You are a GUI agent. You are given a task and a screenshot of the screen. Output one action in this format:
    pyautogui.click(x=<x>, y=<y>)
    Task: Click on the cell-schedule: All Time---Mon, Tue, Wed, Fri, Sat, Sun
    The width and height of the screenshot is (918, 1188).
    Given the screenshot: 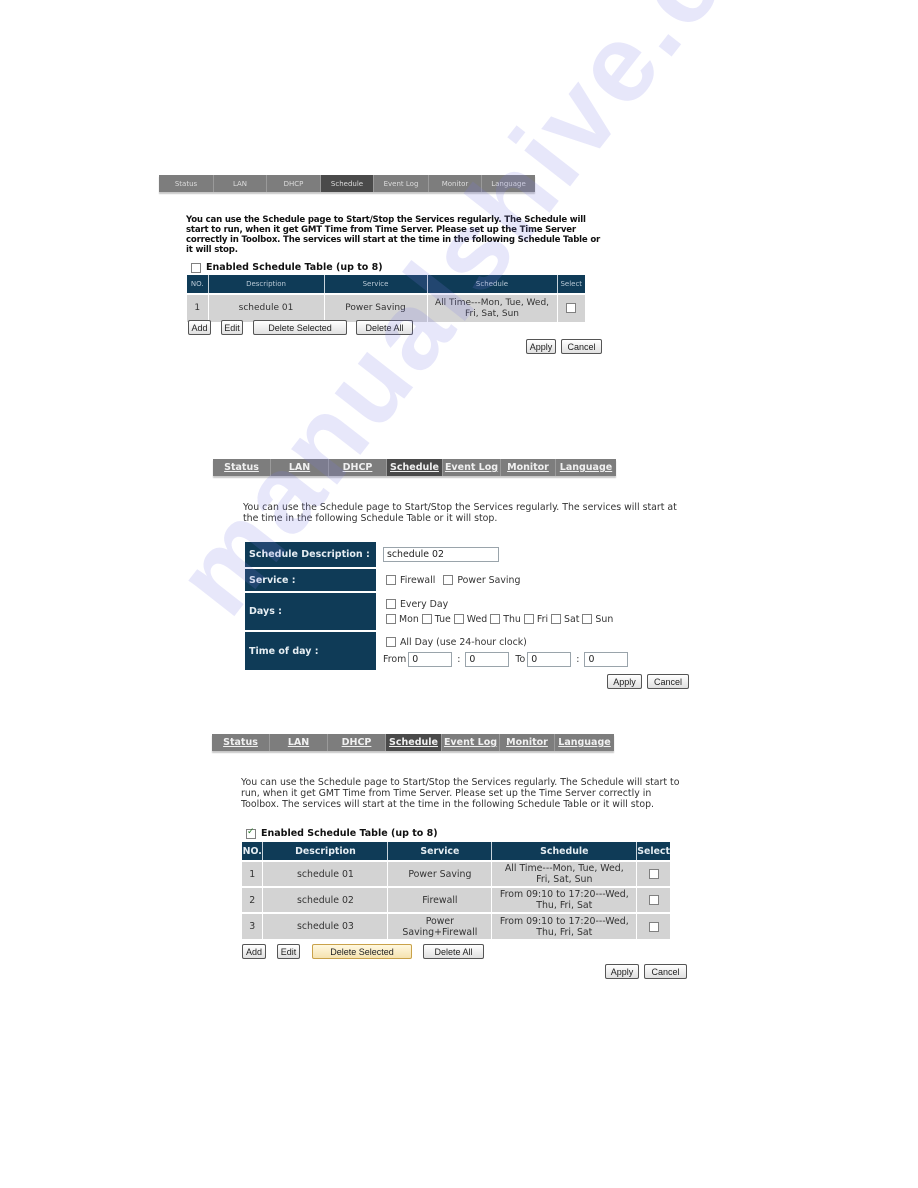 What is the action you would take?
    pyautogui.click(x=564, y=873)
    